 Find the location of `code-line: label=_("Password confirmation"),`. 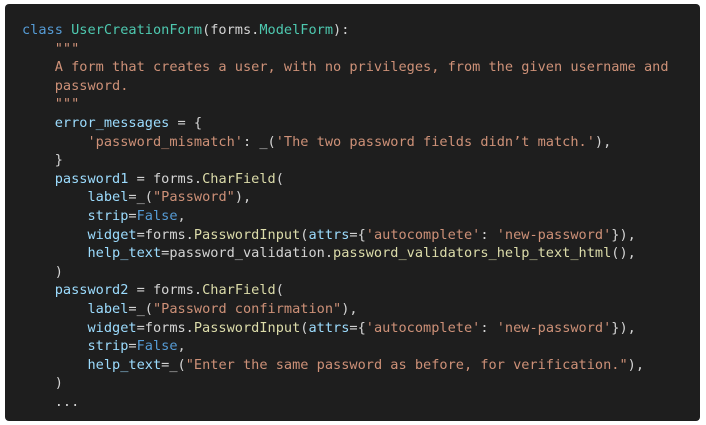

code-line: label=_("Password confirmation"), is located at coordinates (361, 309).